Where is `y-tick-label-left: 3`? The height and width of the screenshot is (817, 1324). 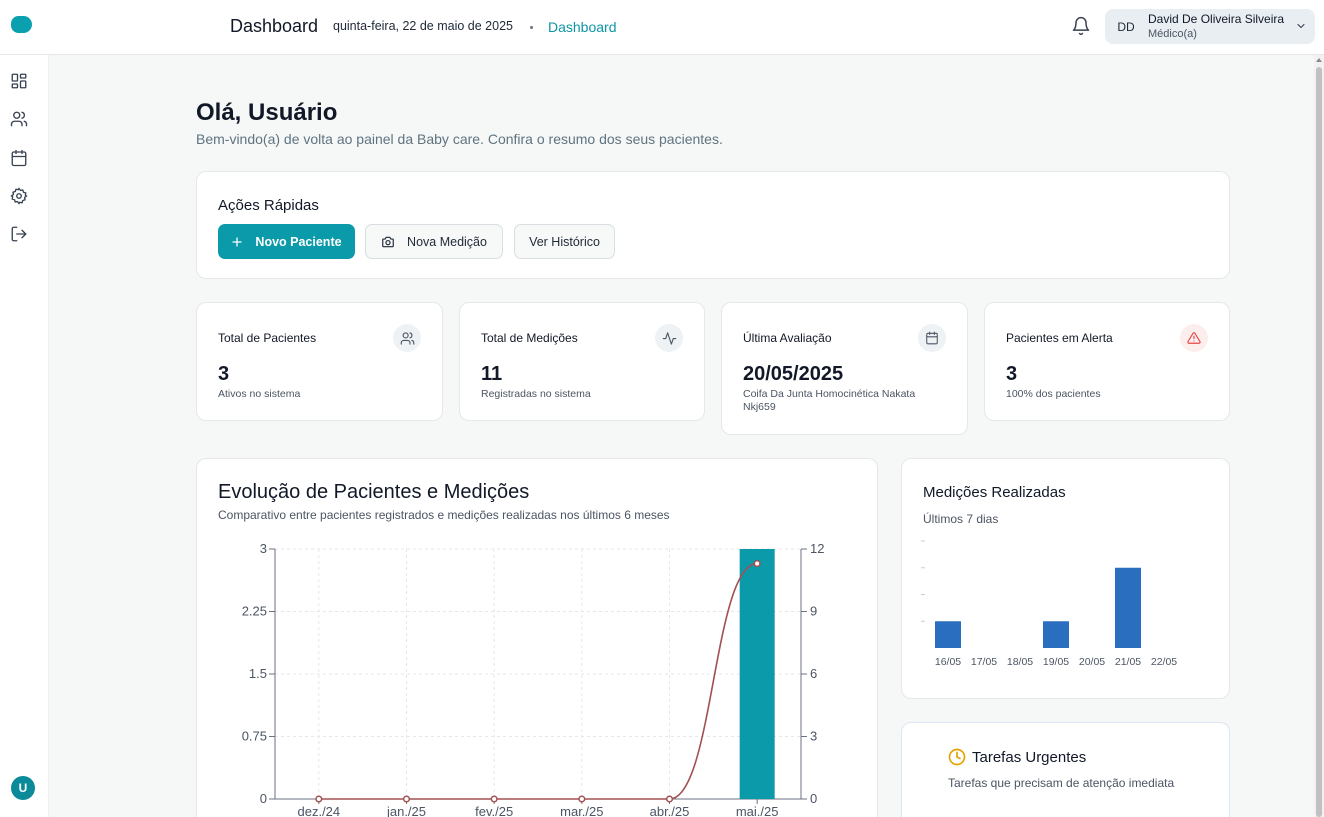
y-tick-label-left: 3 is located at coordinates (263, 548).